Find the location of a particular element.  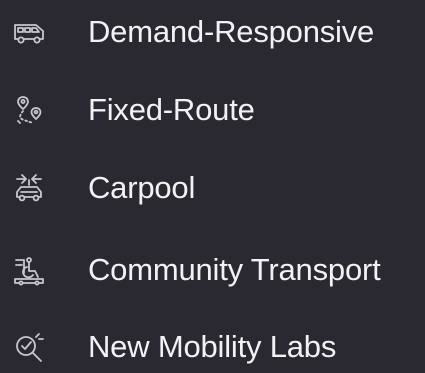

menu-item-demand-responsive: Demand-Responsive is located at coordinates (193, 32).